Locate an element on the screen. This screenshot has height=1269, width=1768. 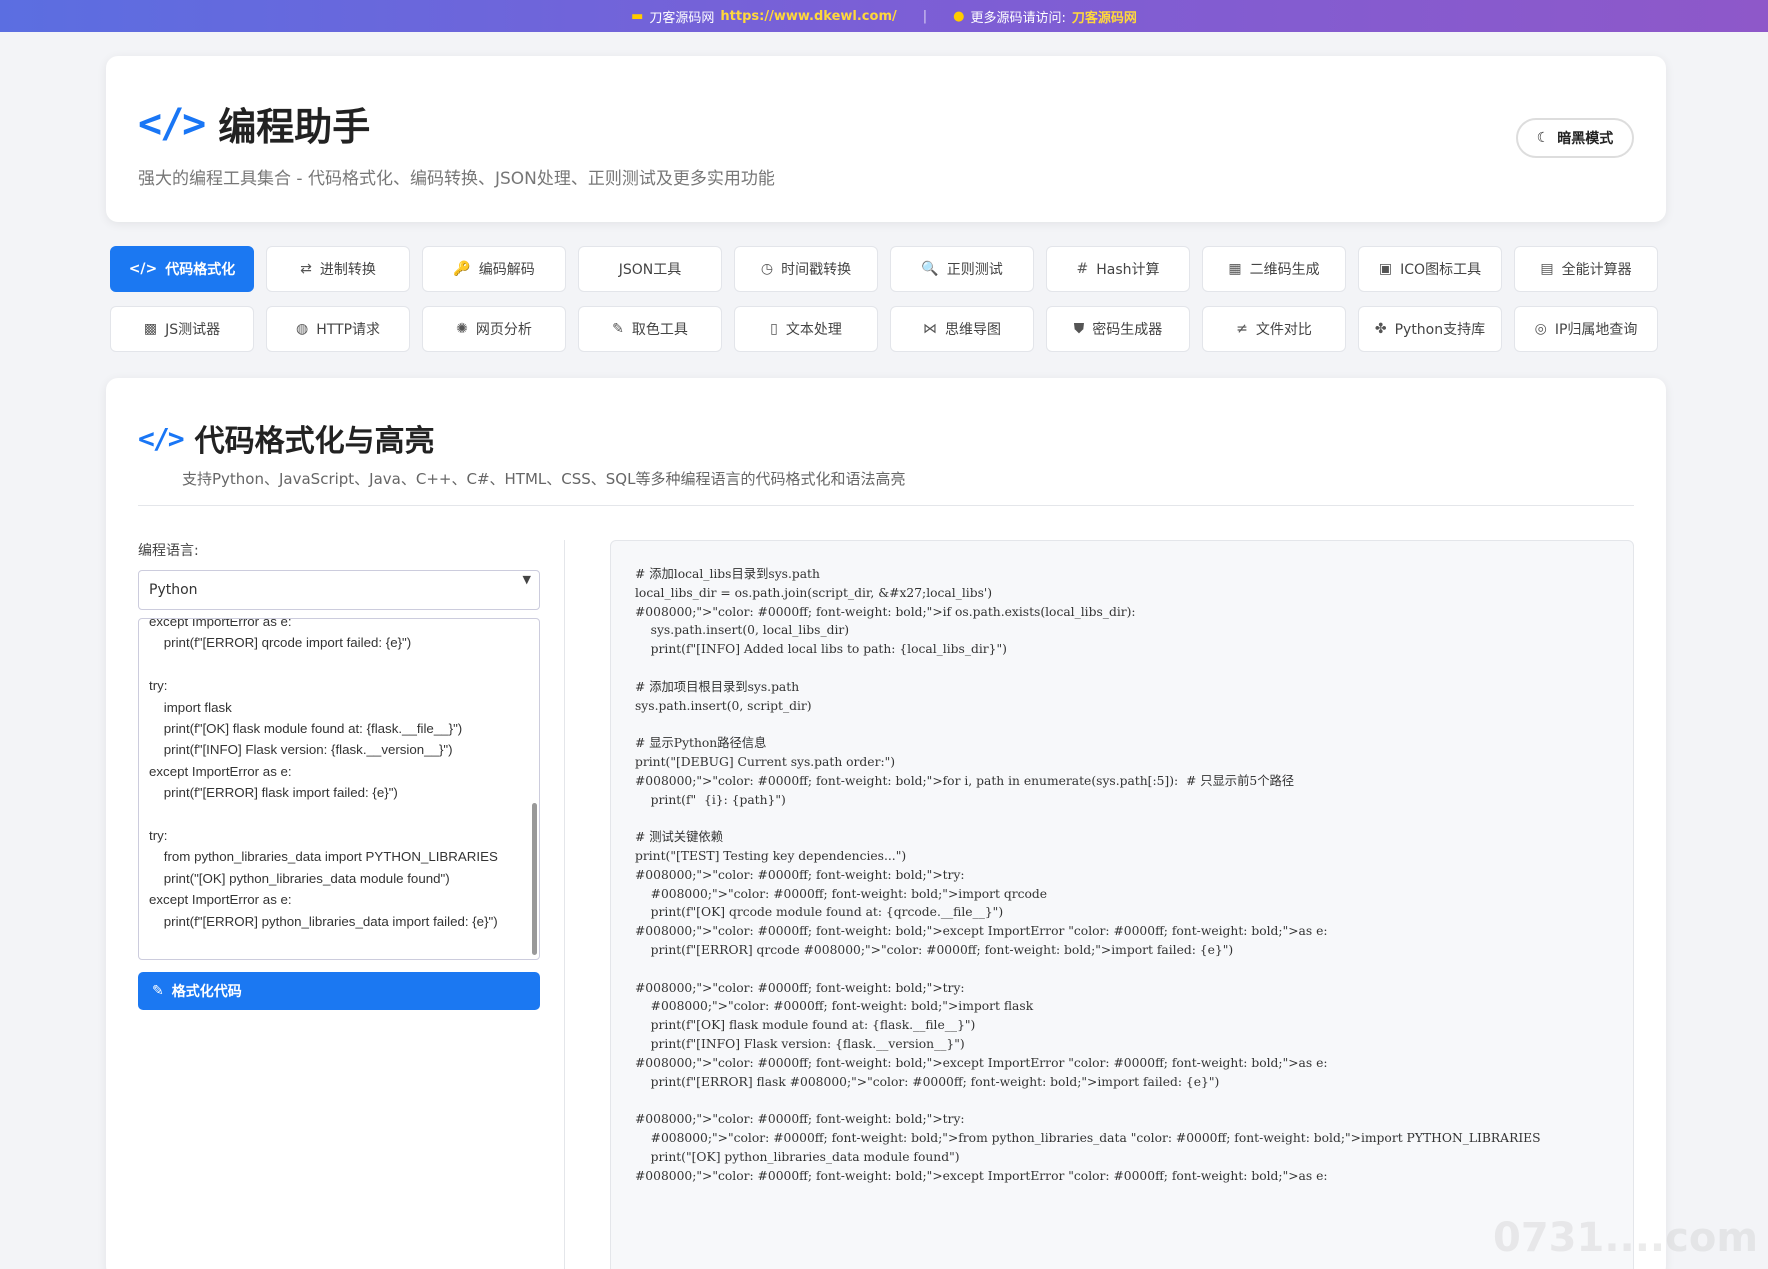
tool-icon: ◷ is located at coordinates (767, 269).